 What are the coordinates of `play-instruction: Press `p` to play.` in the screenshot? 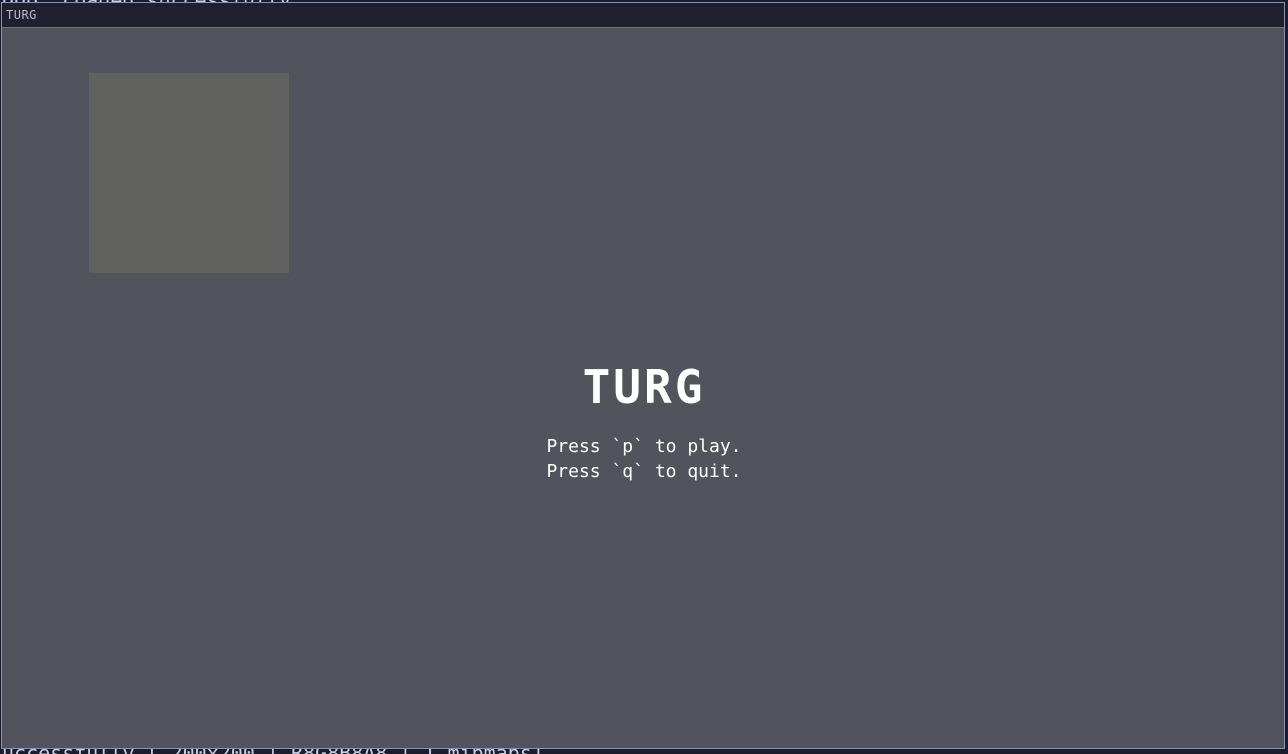 It's located at (644, 446).